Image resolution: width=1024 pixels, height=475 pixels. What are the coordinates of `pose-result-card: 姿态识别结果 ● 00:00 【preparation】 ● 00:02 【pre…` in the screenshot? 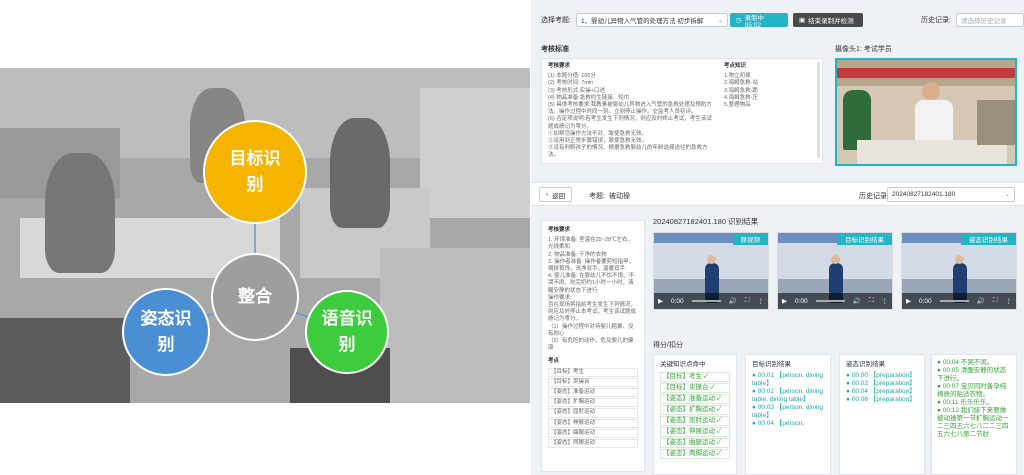 It's located at (882, 414).